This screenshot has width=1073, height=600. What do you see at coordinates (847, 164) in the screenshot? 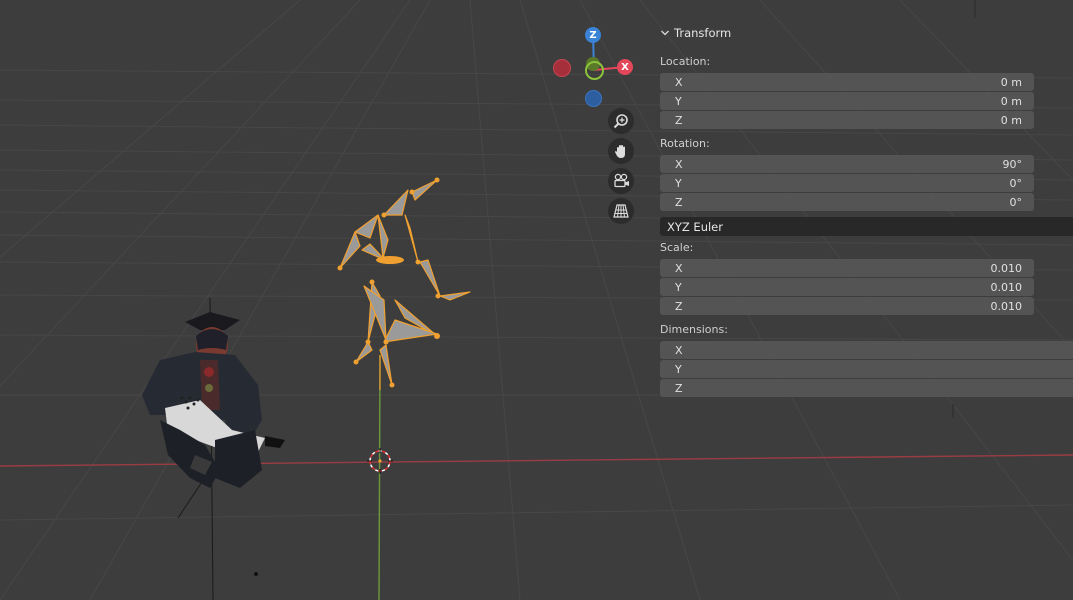
I see `rotation-x-field: X 90°` at bounding box center [847, 164].